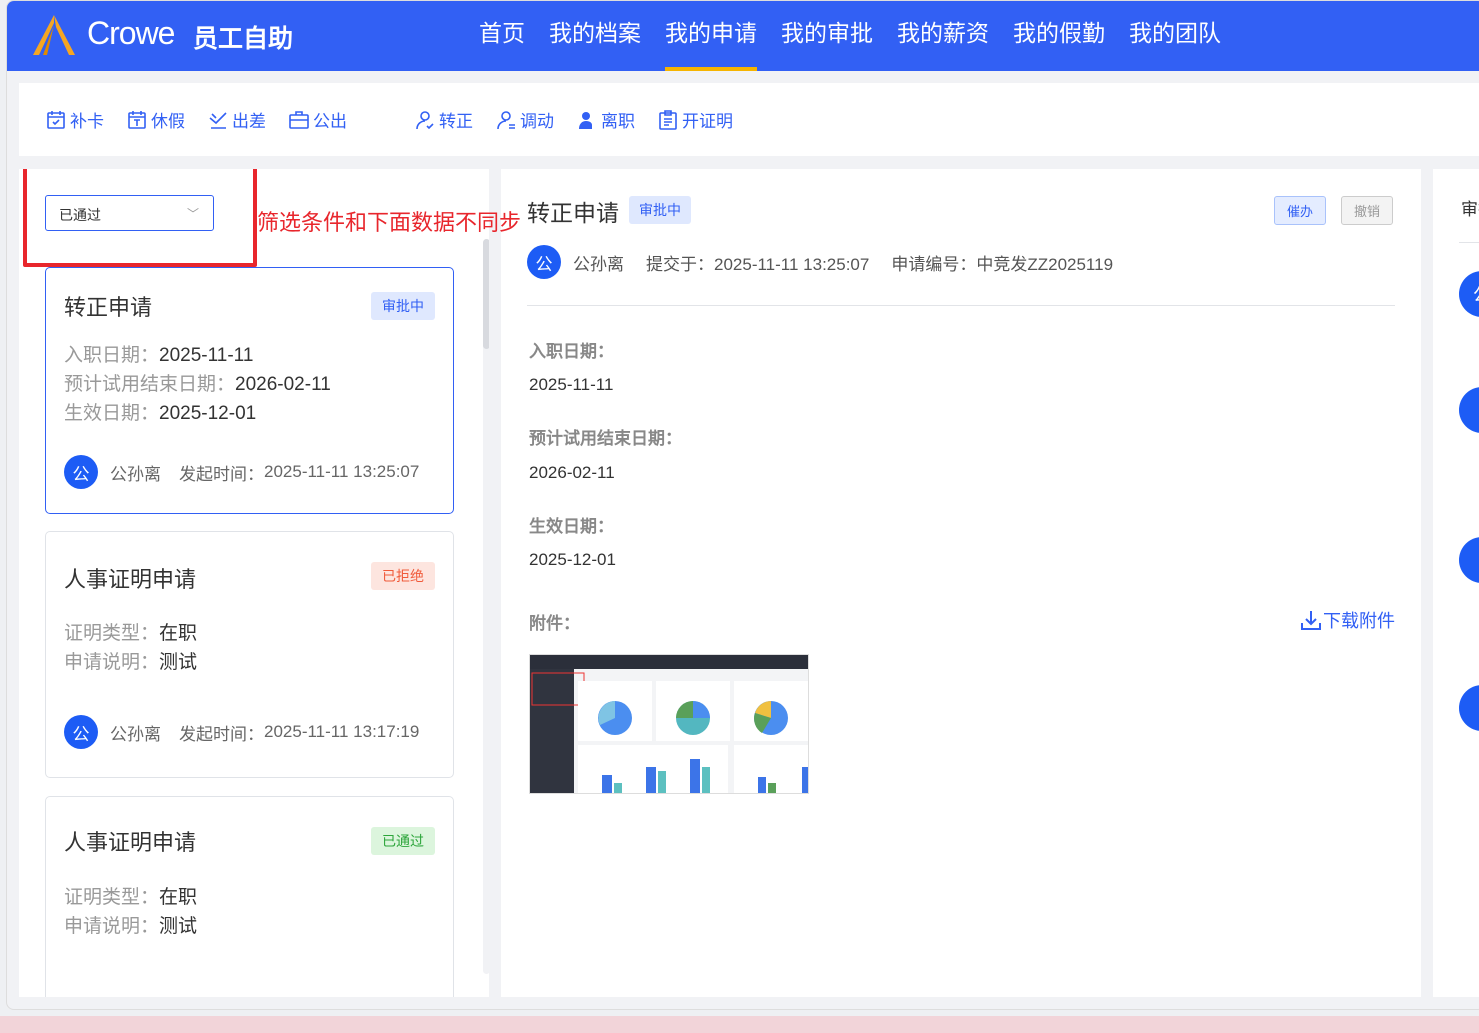 This screenshot has height=1033, width=1479. I want to click on transfer-button: 调动, so click(524, 119).